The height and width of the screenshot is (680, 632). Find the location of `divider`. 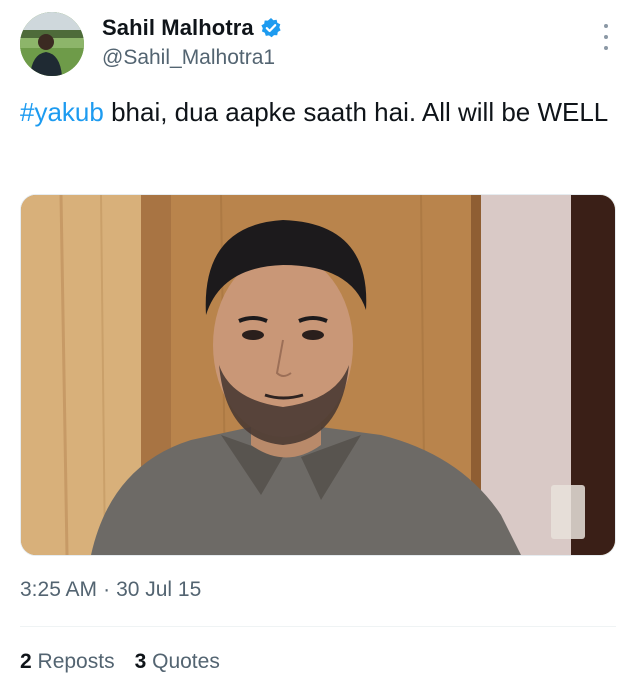

divider is located at coordinates (318, 626).